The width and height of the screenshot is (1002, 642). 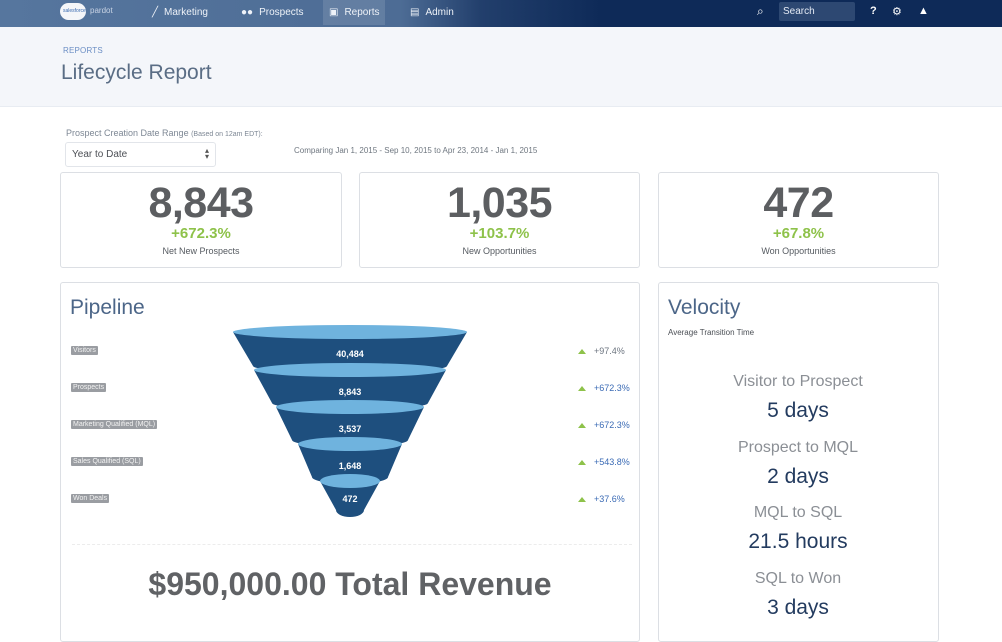 What do you see at coordinates (501, 67) in the screenshot?
I see `page-header: REPORTS Lifecycle Report` at bounding box center [501, 67].